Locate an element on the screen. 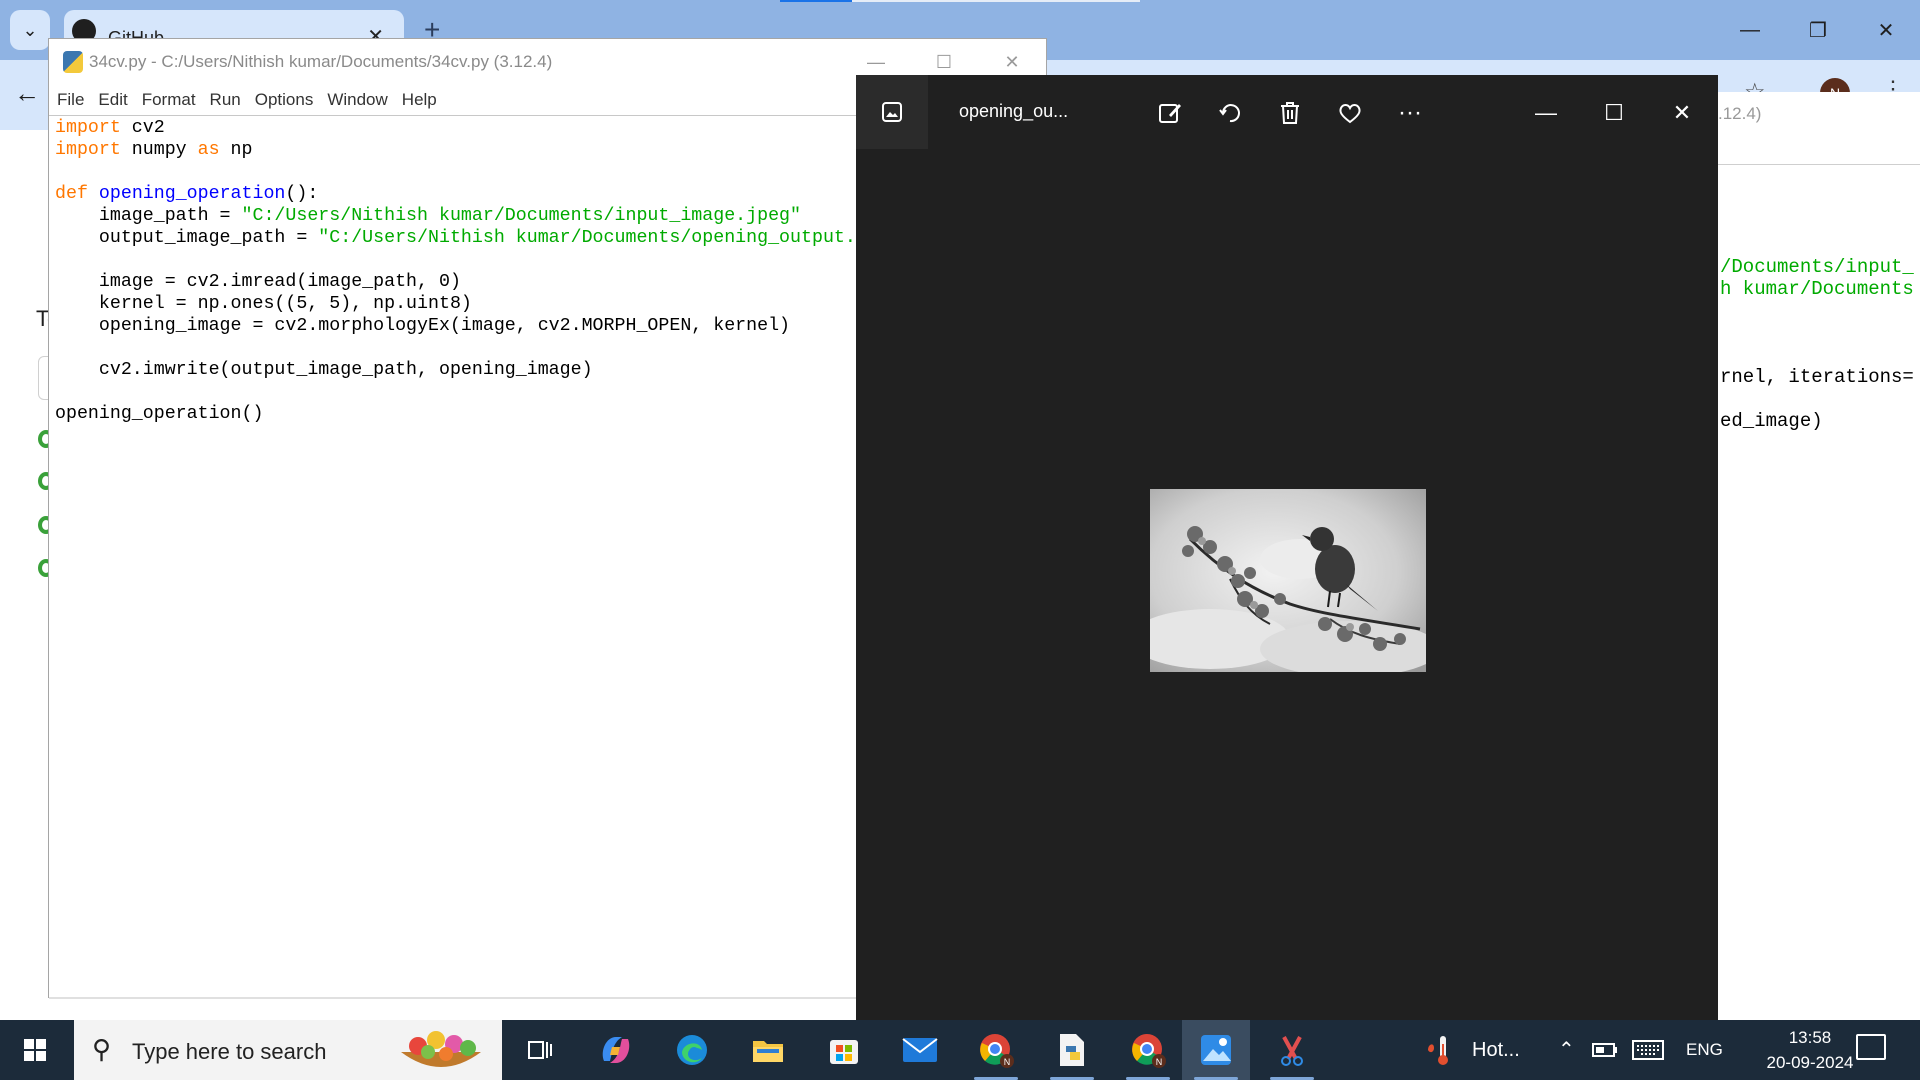 Image resolution: width=1920 pixels, height=1080 pixels. edit-image-icon is located at coordinates (1170, 113).